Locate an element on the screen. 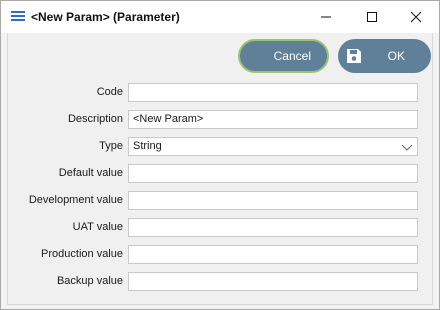  save-icon is located at coordinates (354, 56).